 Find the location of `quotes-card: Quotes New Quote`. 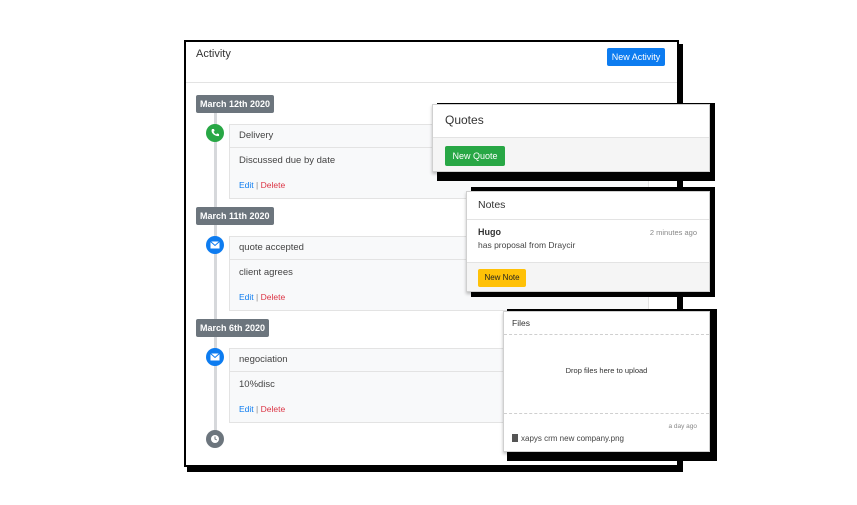

quotes-card: Quotes New Quote is located at coordinates (571, 138).